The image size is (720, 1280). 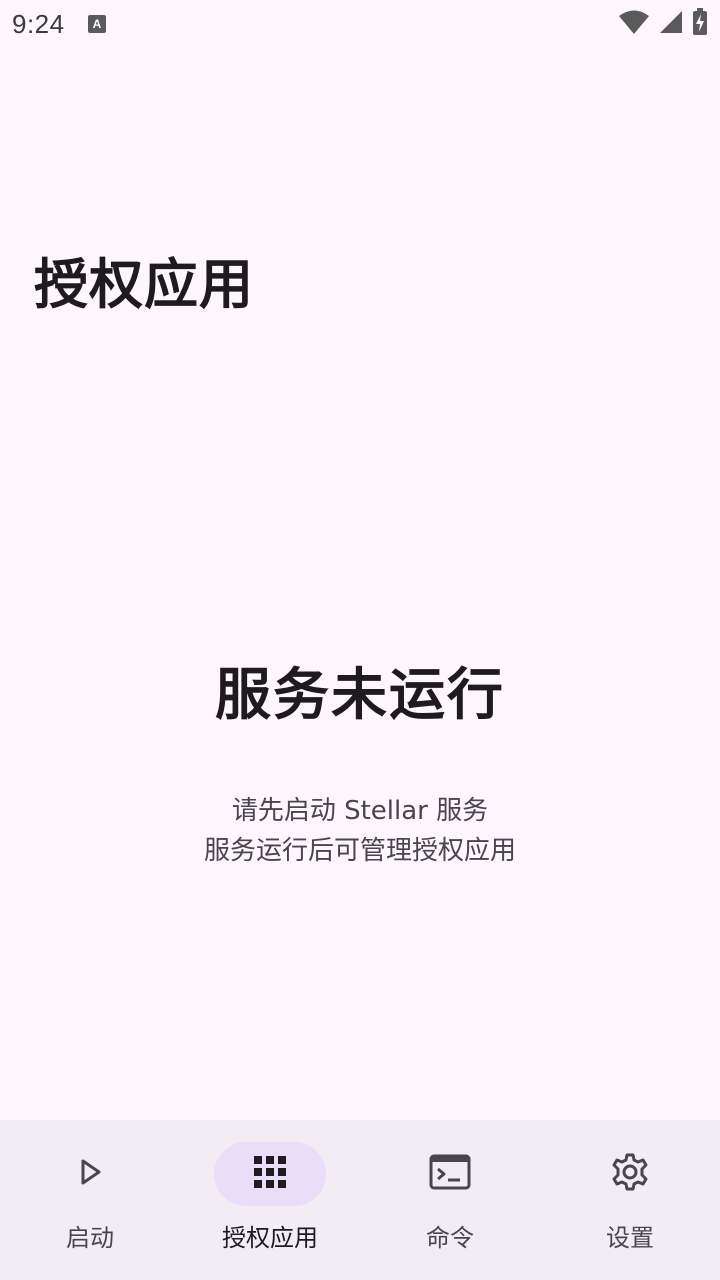 I want to click on nav-item-start: 启动, so click(x=90, y=1197).